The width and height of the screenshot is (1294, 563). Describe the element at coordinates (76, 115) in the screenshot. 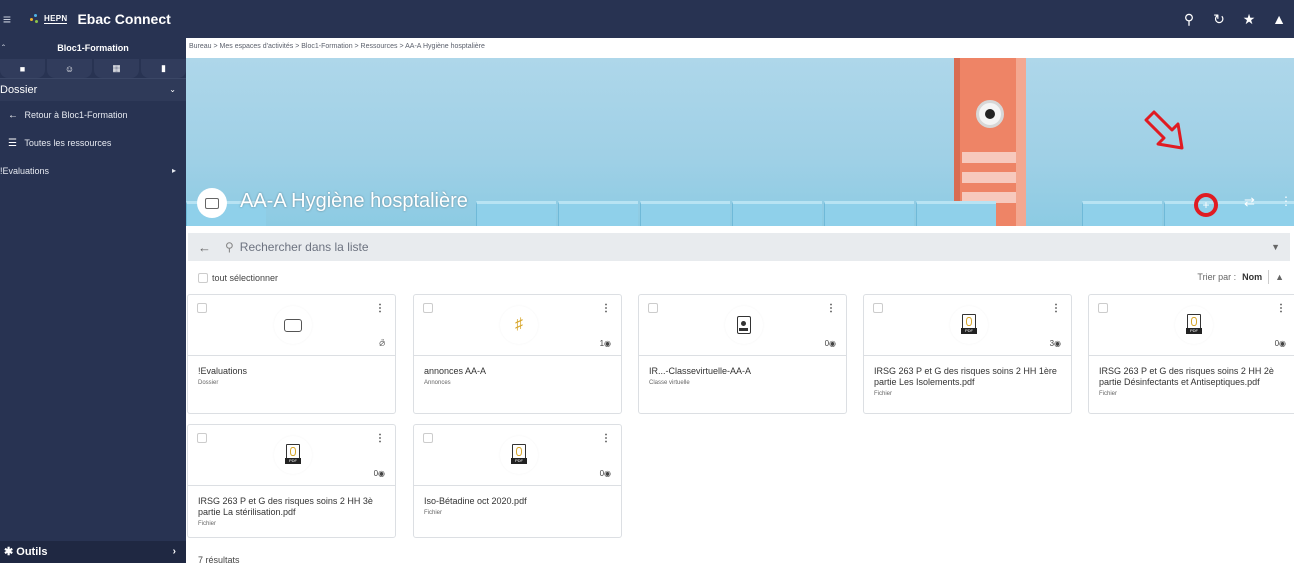

I see `sidebar-item-label: Retour à Bloc1-Formation` at that location.